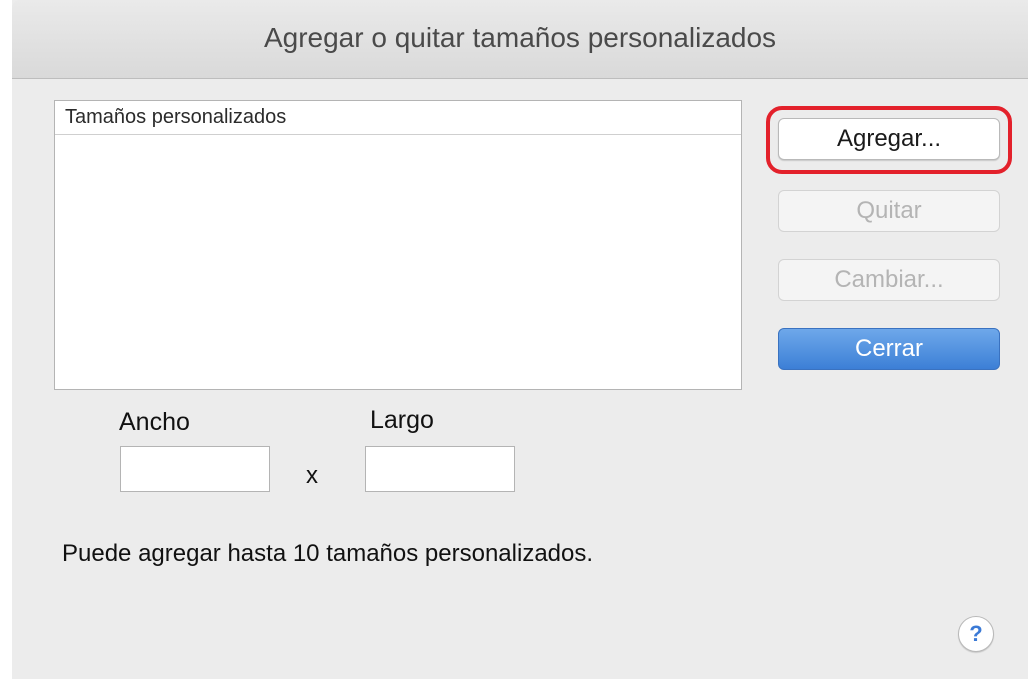 The width and height of the screenshot is (1028, 679). I want to click on window-title: Agregar o quitar tamaños personalizados, so click(520, 37).